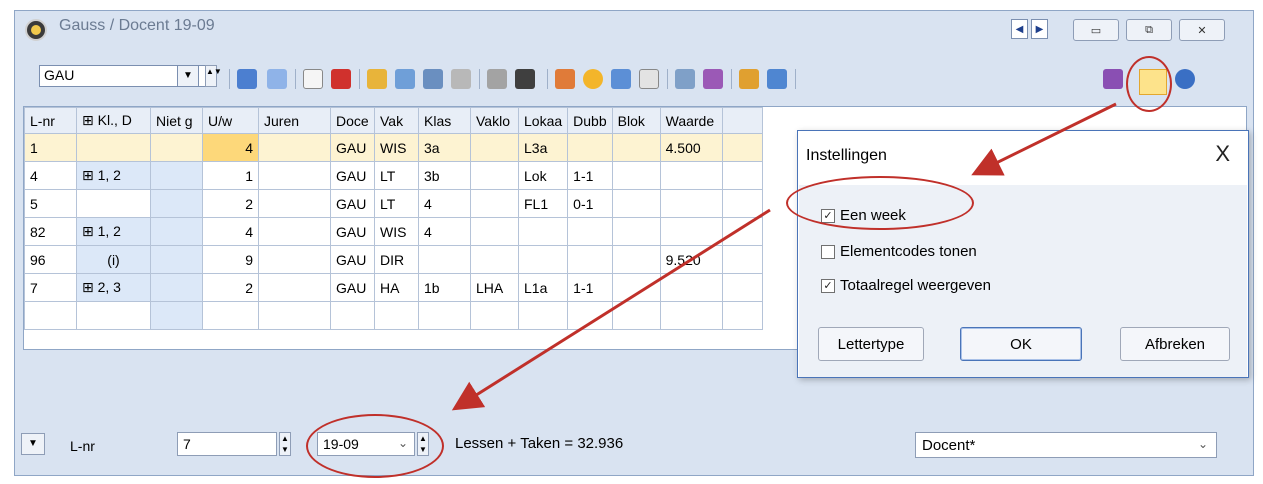 Image resolution: width=1263 pixels, height=484 pixels. What do you see at coordinates (294, 120) in the screenshot?
I see `column-header: Juren` at bounding box center [294, 120].